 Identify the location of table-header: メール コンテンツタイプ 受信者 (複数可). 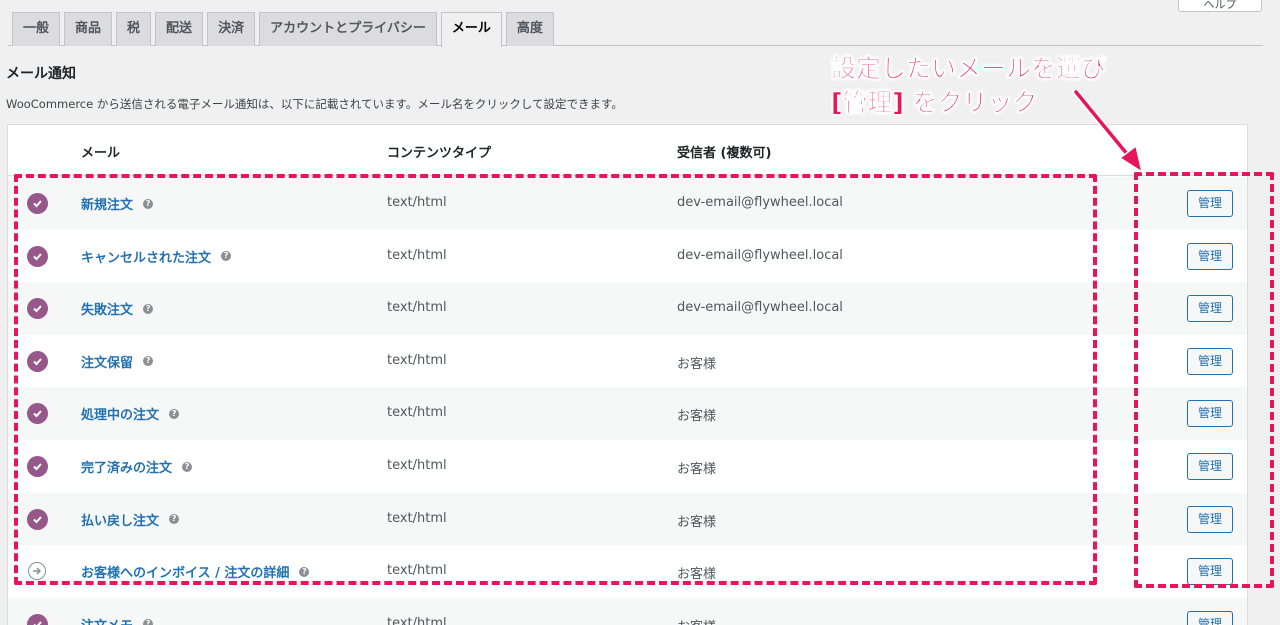
(627, 150).